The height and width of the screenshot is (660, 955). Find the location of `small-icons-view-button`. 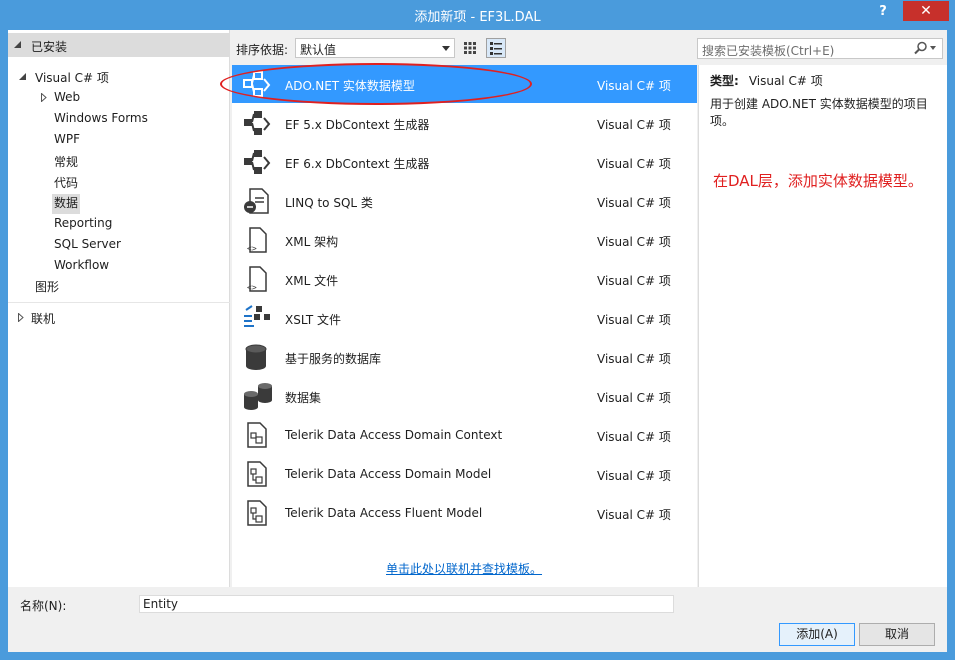

small-icons-view-button is located at coordinates (470, 48).